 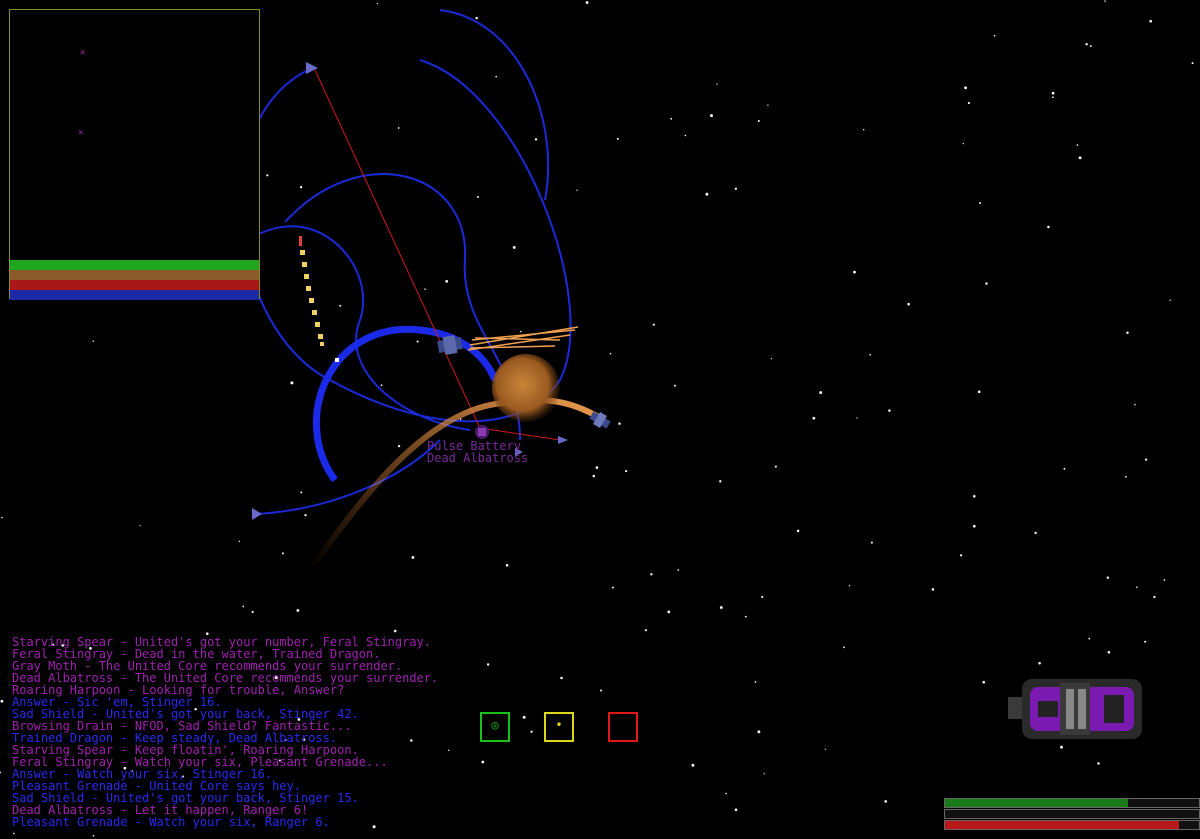 What do you see at coordinates (300, 241) in the screenshot?
I see `missile-icon` at bounding box center [300, 241].